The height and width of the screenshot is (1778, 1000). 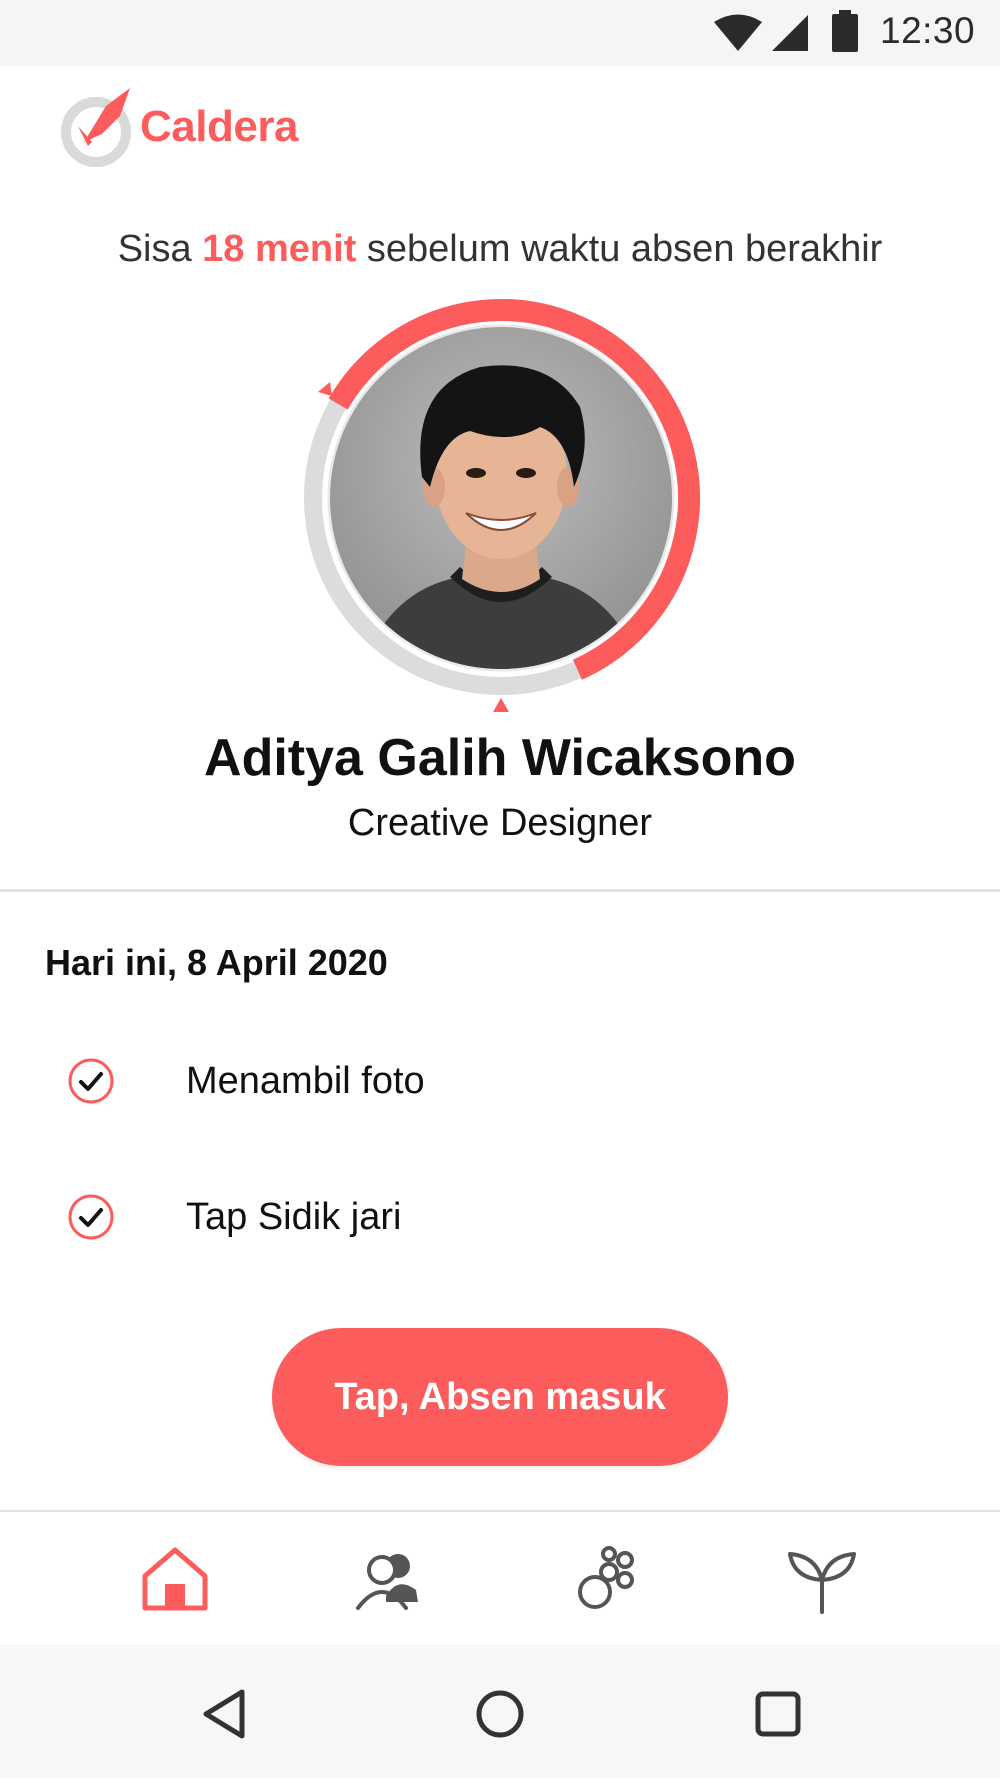 I want to click on profile-name: Aditya Galih Wicaksono, so click(x=500, y=758).